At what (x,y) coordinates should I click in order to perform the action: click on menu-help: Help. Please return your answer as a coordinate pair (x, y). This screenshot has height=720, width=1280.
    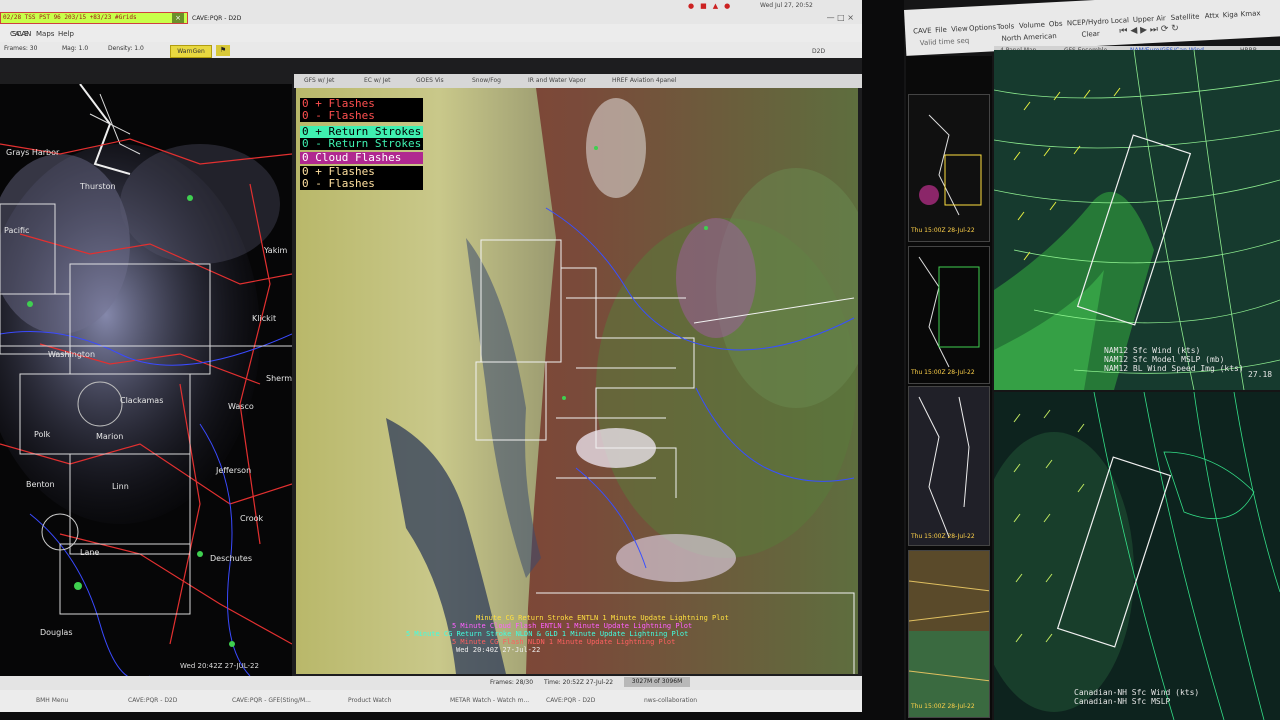
    Looking at the image, I should click on (66, 34).